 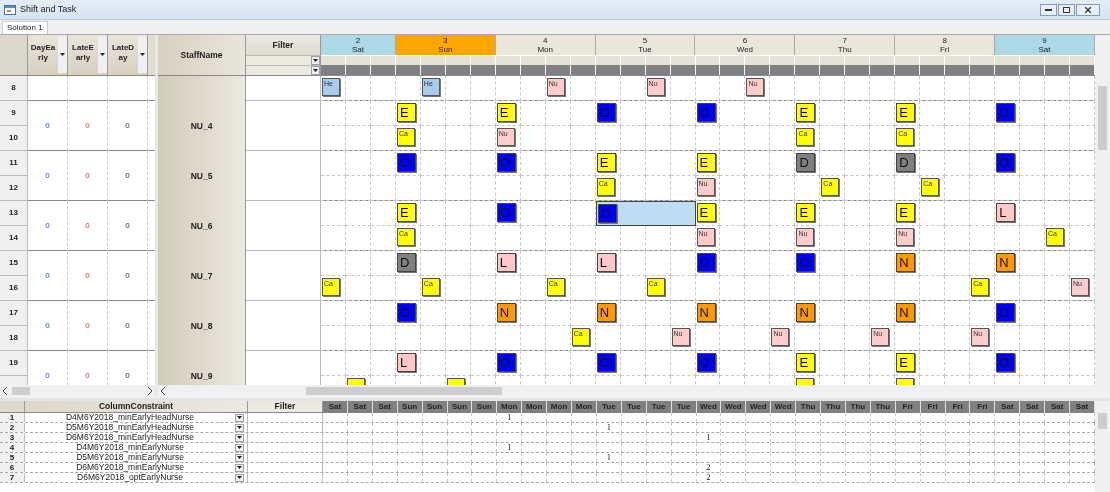 What do you see at coordinates (14, 338) in the screenshot?
I see `row-number: 18` at bounding box center [14, 338].